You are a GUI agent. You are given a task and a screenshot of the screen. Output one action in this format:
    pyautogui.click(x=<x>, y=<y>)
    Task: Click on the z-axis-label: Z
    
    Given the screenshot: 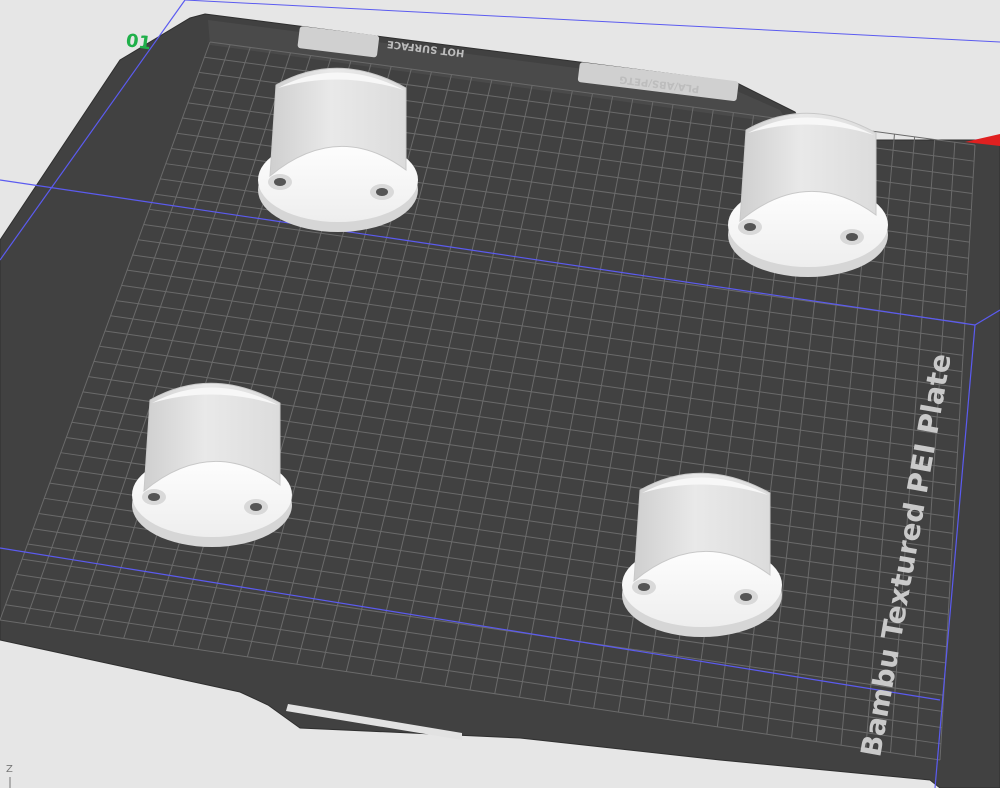 What is the action you would take?
    pyautogui.click(x=9, y=769)
    